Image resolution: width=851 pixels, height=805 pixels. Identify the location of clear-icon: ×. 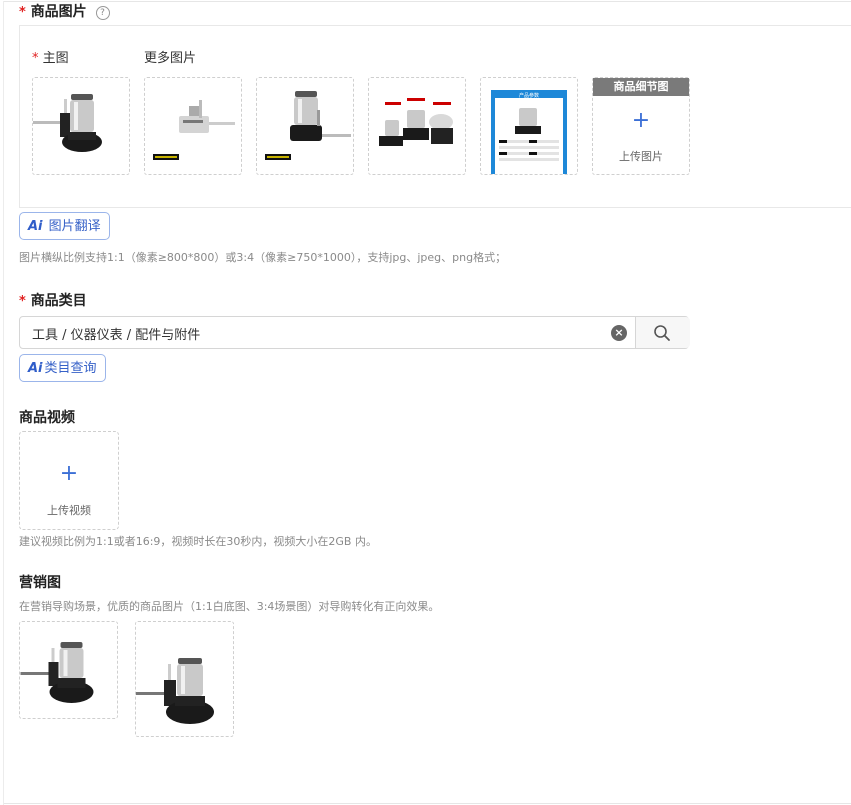
(619, 333).